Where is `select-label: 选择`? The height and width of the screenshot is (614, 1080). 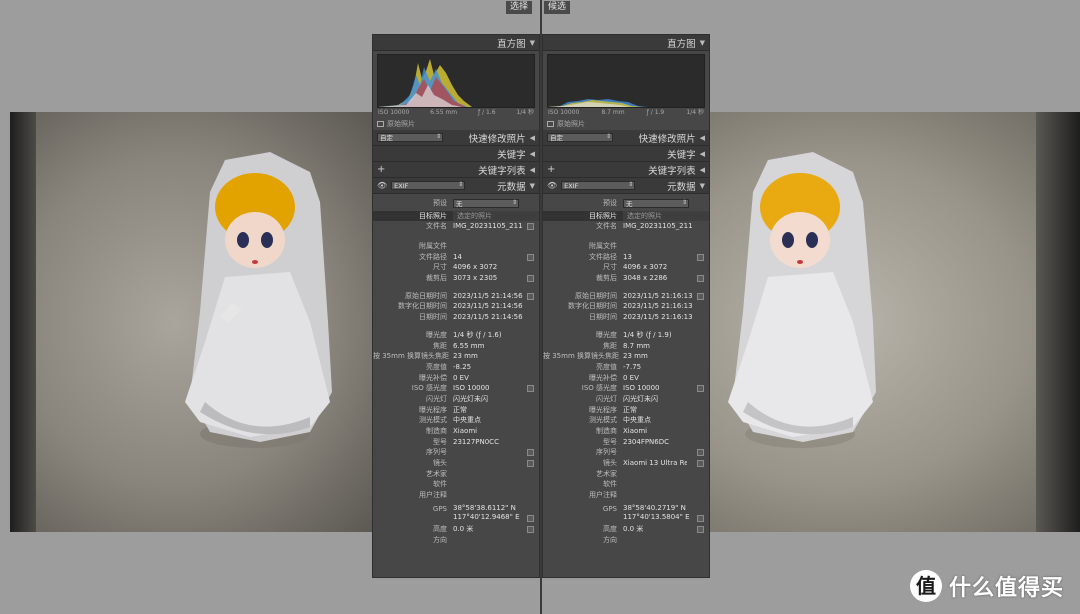
select-label: 选择 is located at coordinates (519, 7).